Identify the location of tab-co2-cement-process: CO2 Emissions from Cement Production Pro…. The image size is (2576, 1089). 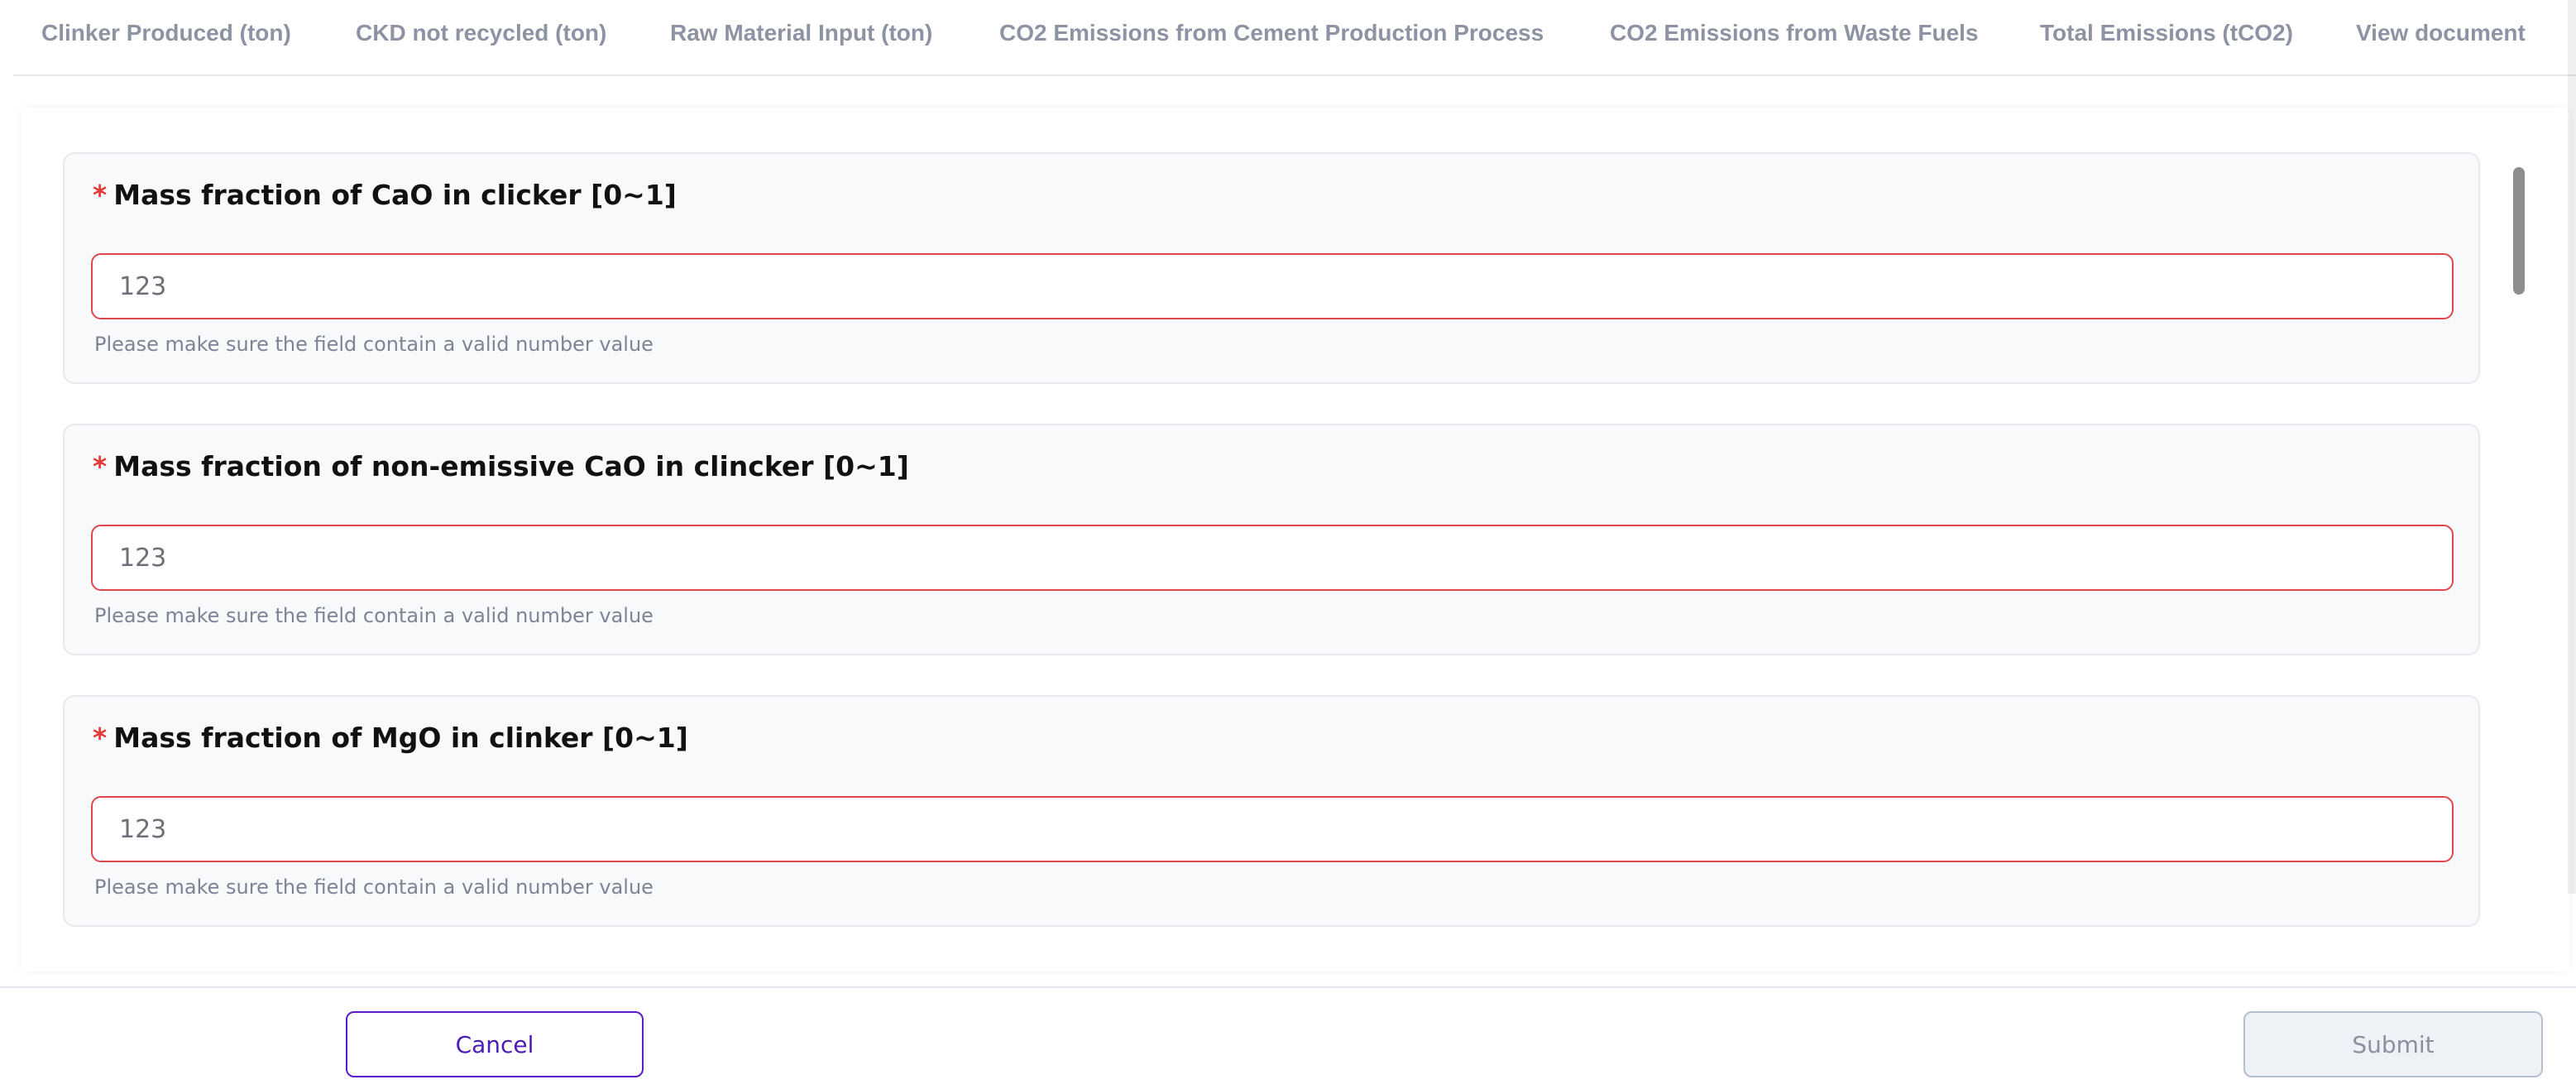
(1272, 33).